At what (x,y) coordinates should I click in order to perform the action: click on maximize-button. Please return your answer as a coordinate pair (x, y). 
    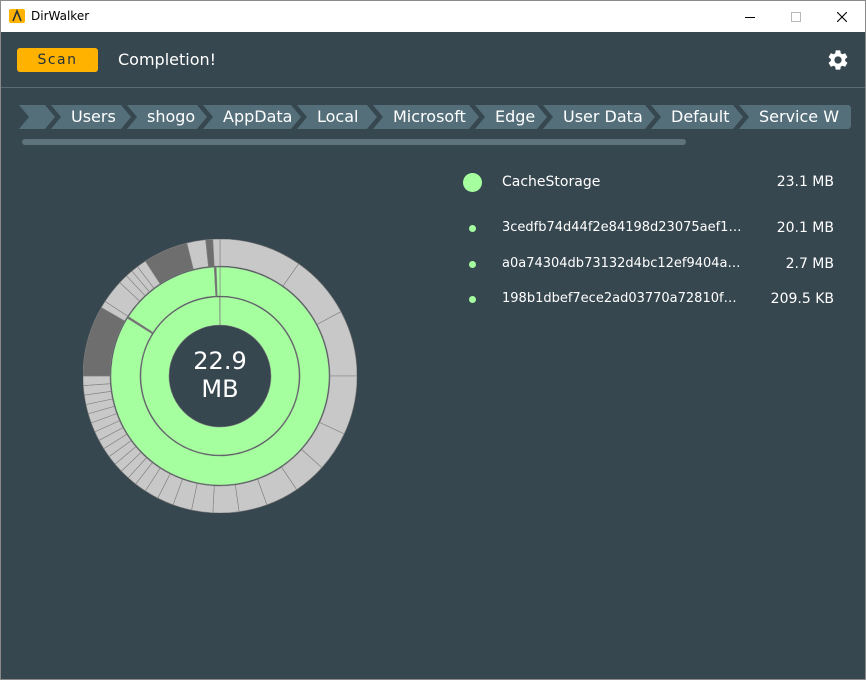
    Looking at the image, I should click on (796, 16).